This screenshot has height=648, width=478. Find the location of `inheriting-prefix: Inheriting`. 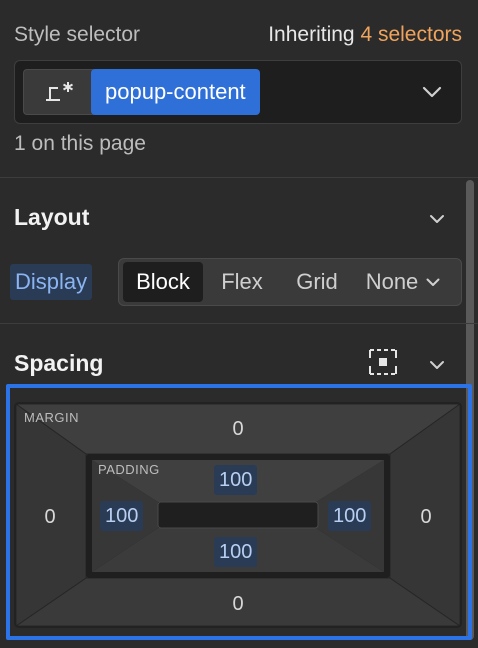

inheriting-prefix: Inheriting is located at coordinates (314, 34).